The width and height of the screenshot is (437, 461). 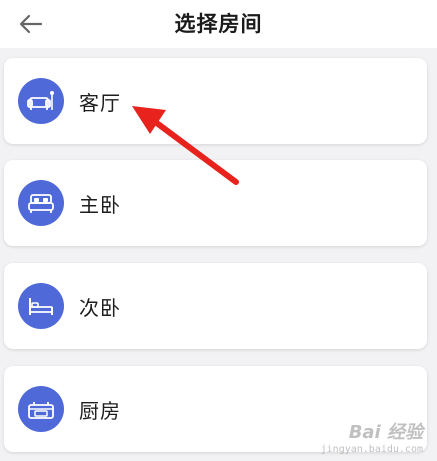 I want to click on double-bed-icon, so click(x=41, y=203).